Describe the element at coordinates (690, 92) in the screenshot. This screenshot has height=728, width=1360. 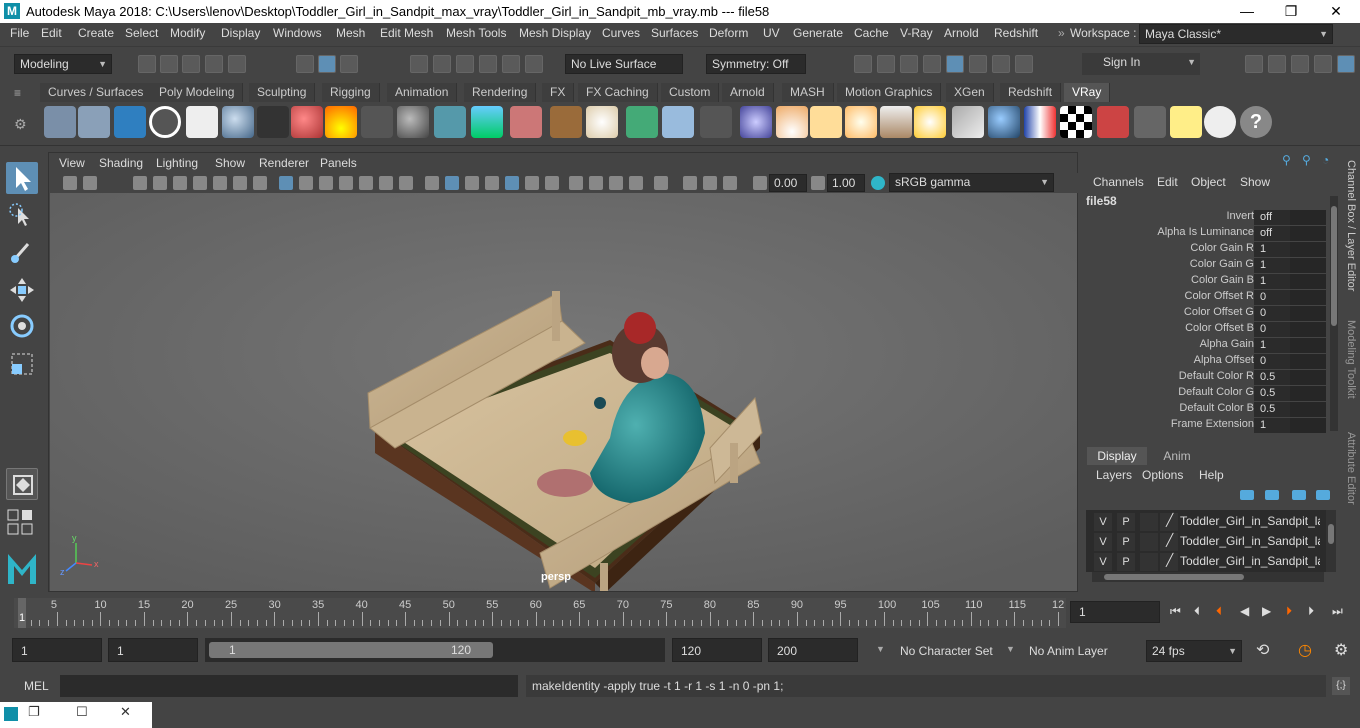
I see `tab-custom: Custom` at that location.